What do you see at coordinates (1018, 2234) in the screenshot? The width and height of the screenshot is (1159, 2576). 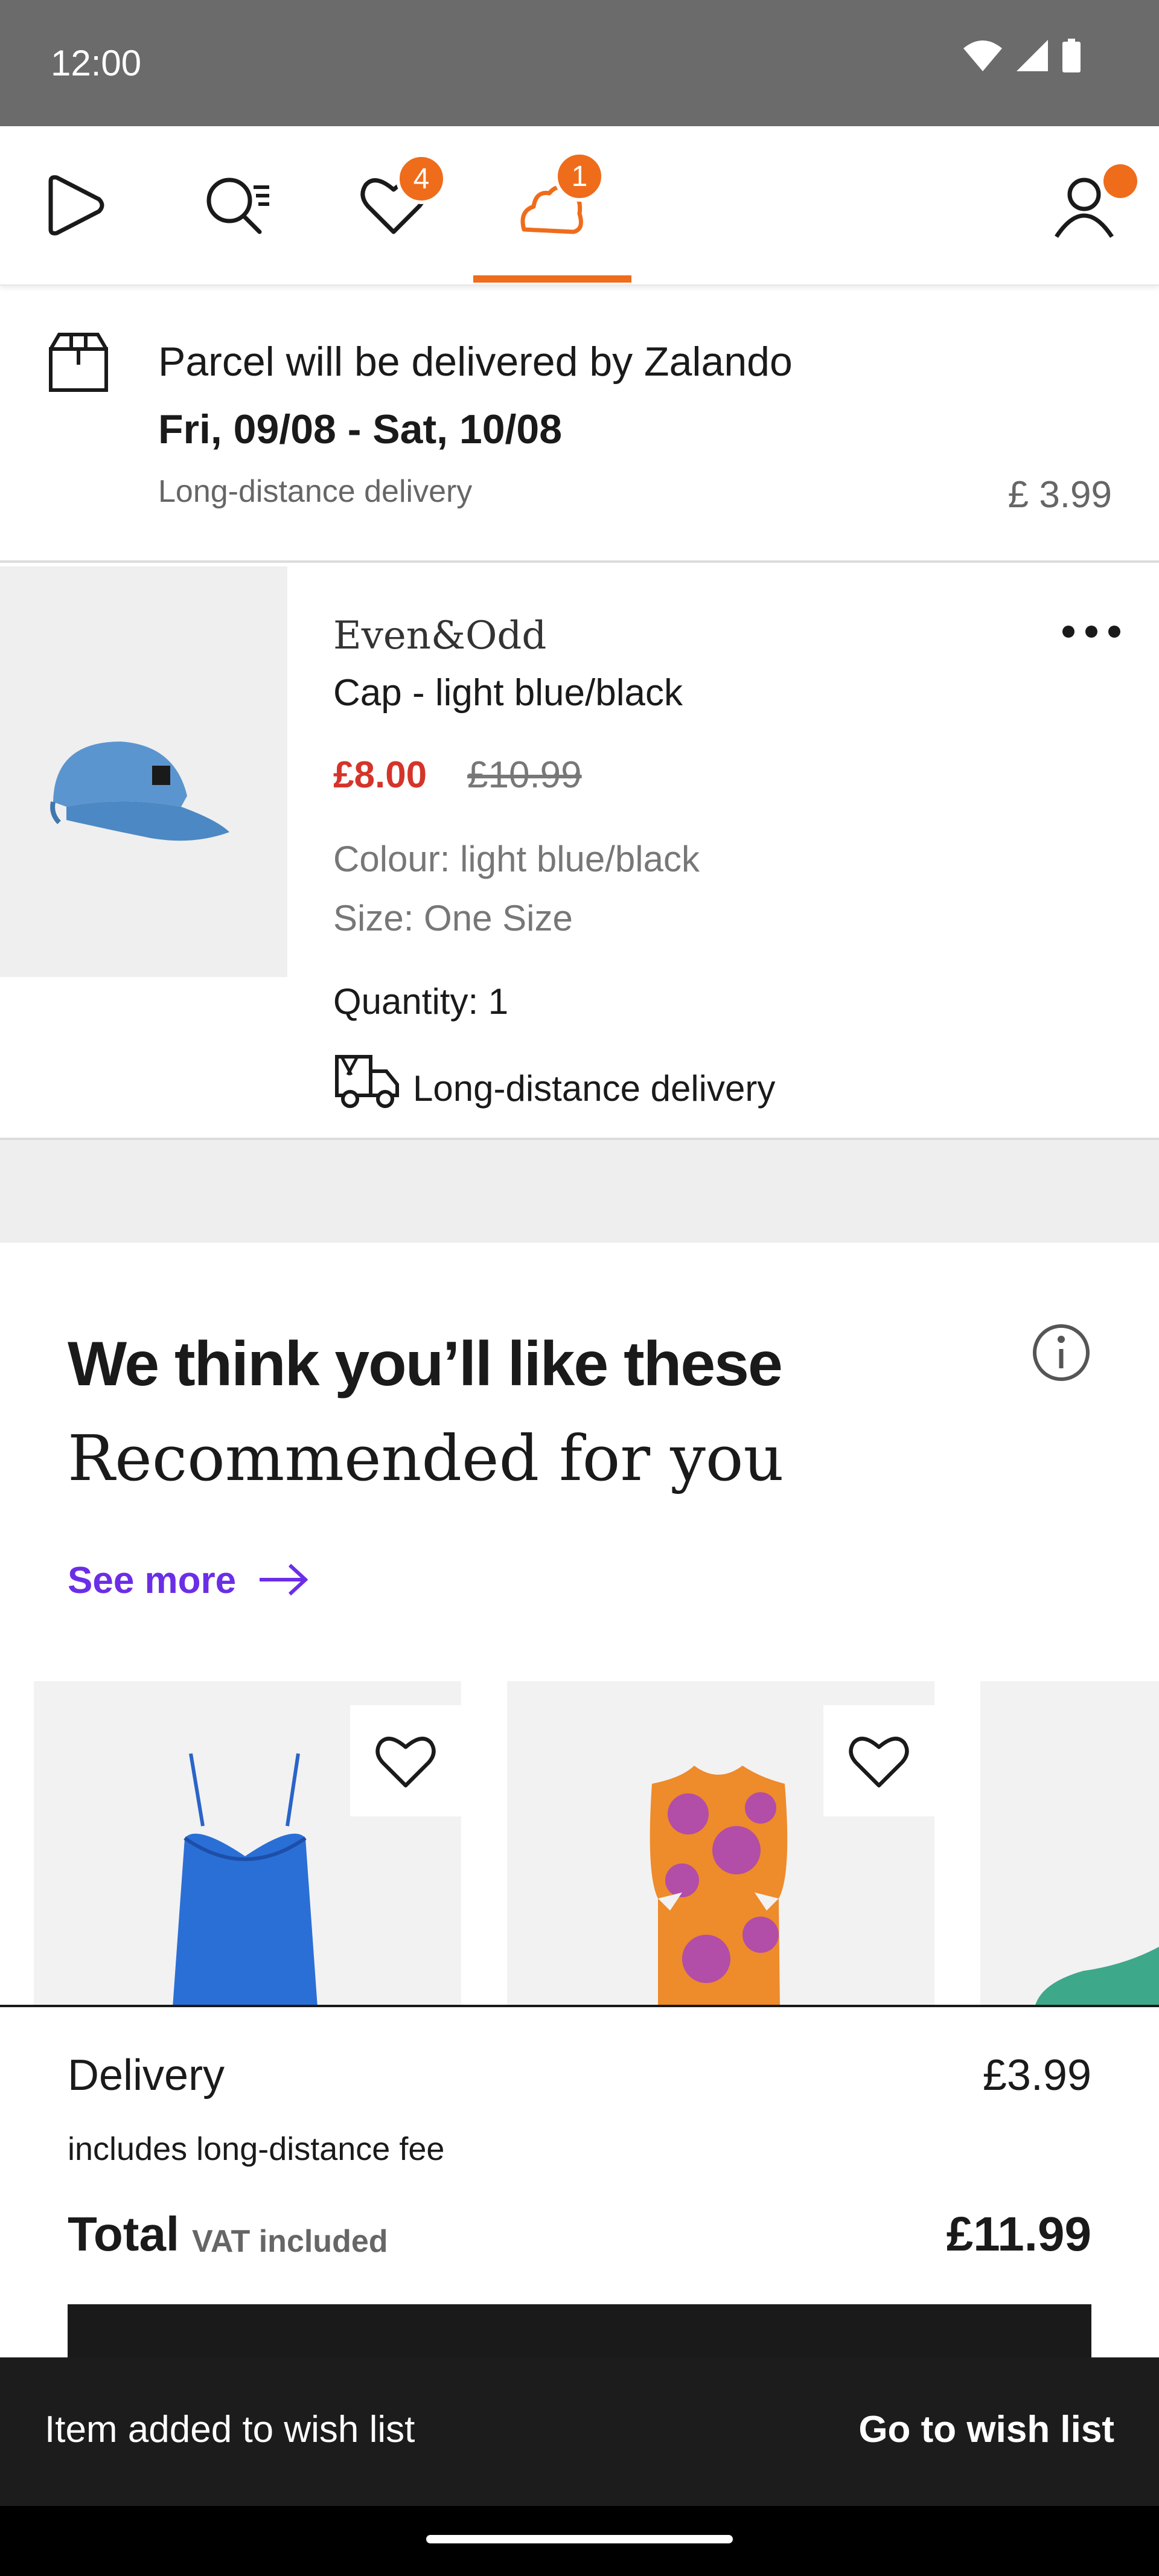 I see `summary-total-price: £11.99` at bounding box center [1018, 2234].